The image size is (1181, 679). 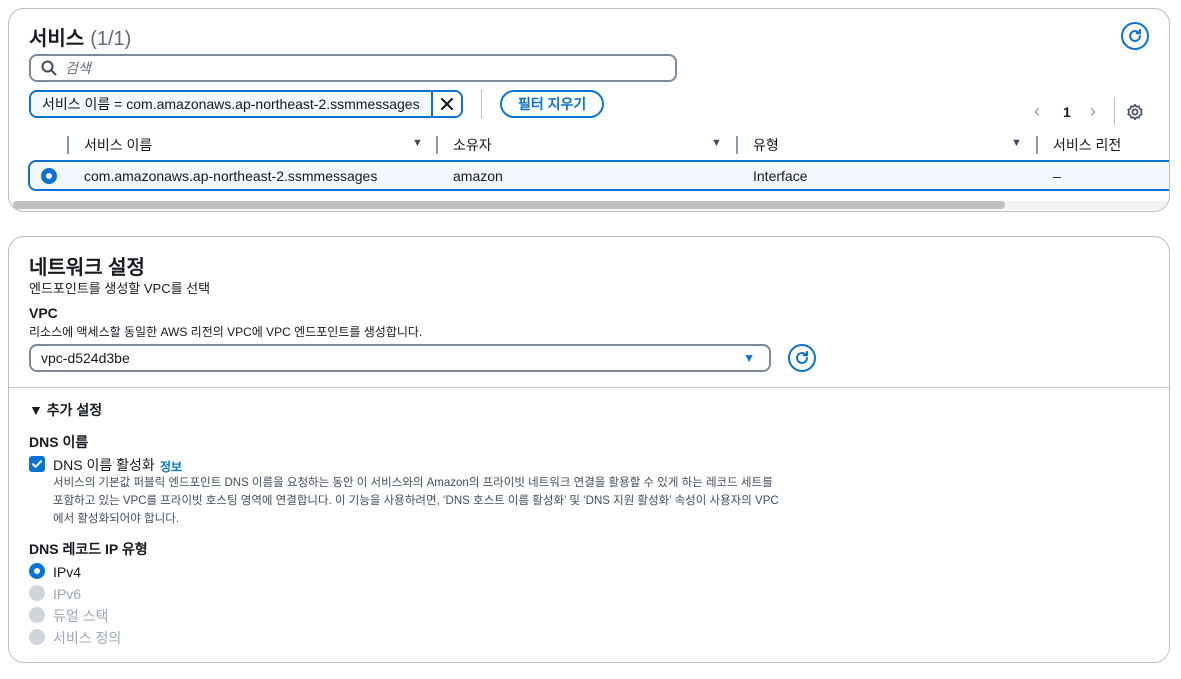 What do you see at coordinates (87, 268) in the screenshot?
I see `network-settings-title: 네트워크 설정` at bounding box center [87, 268].